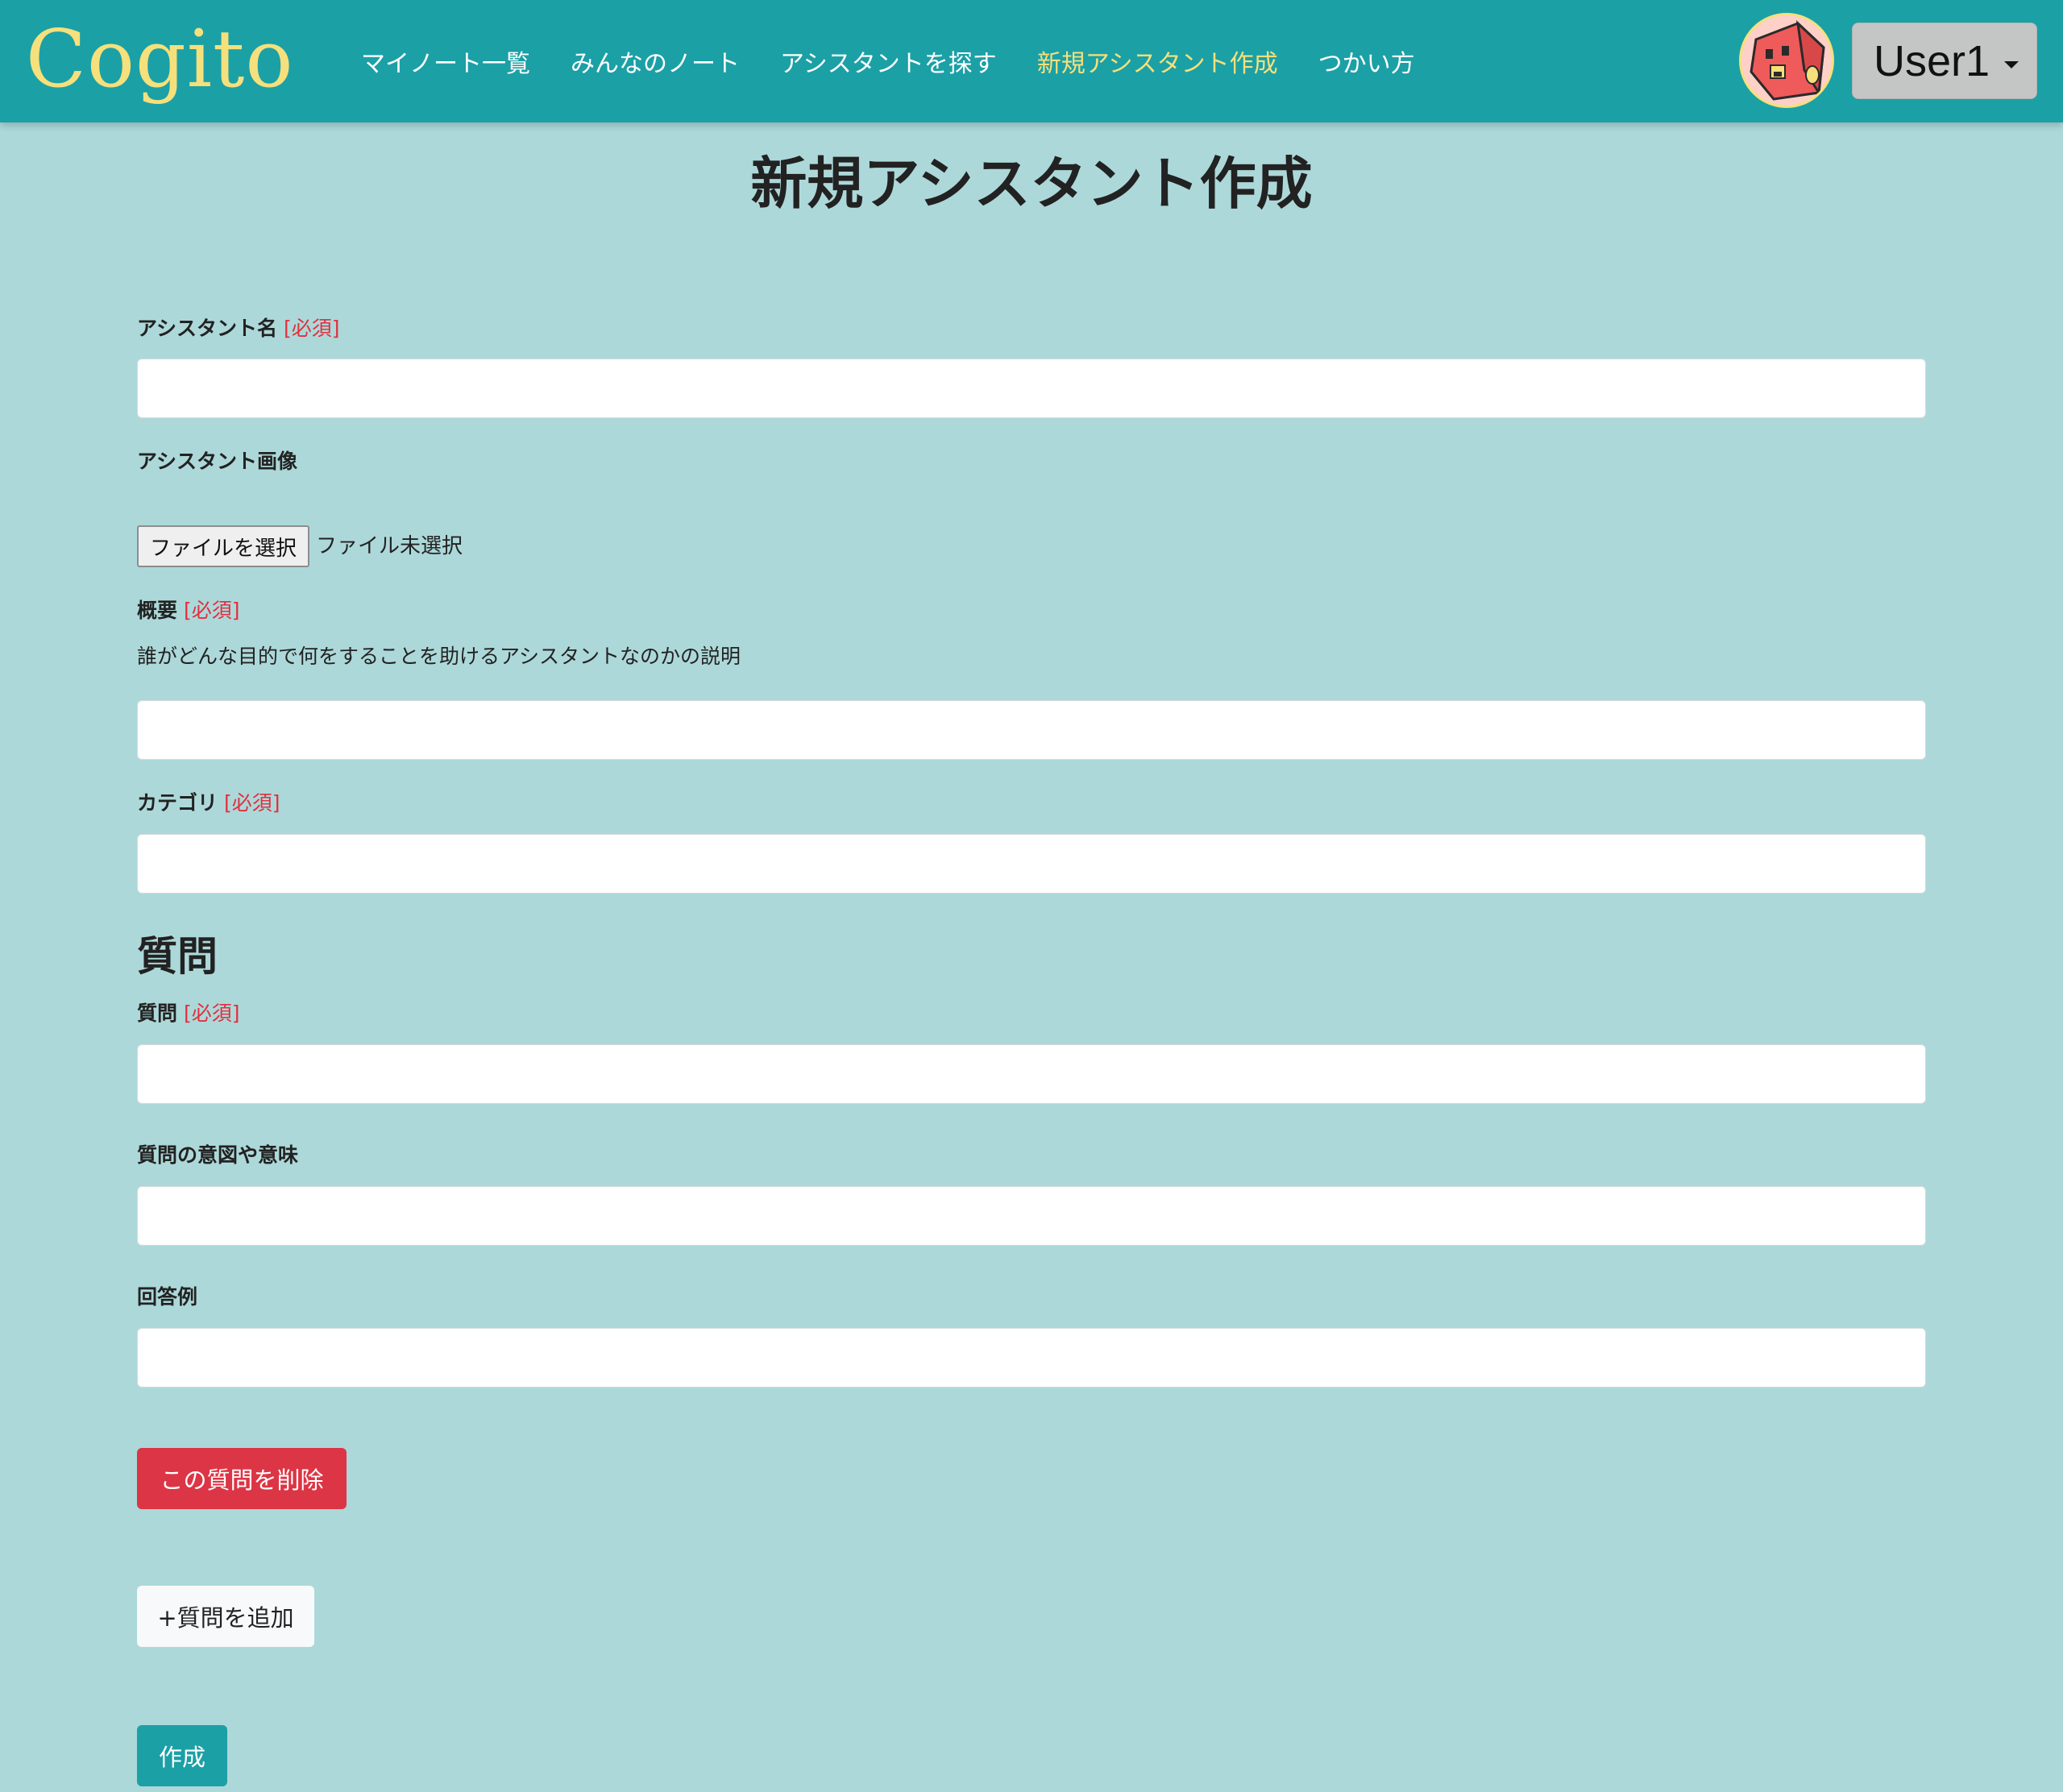 This screenshot has width=2063, height=1792. I want to click on summary-label: 概要 [必須], so click(188, 610).